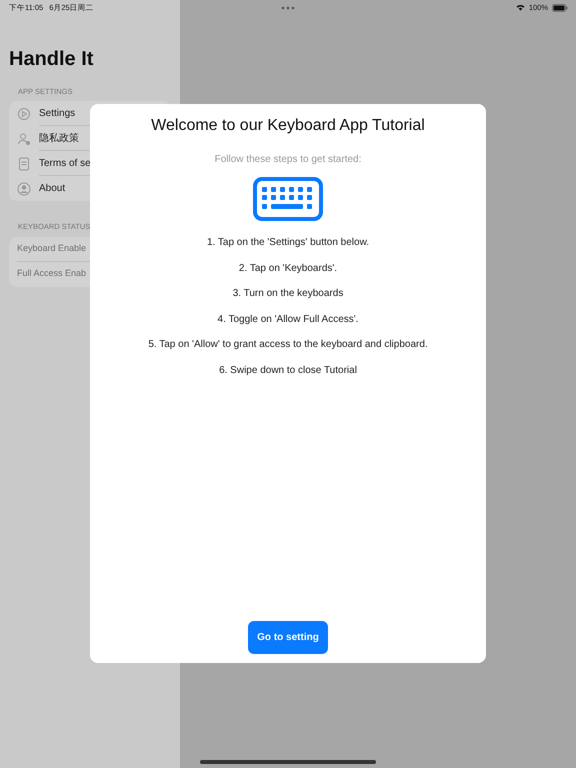 The height and width of the screenshot is (768, 576). What do you see at coordinates (288, 344) in the screenshot?
I see `instruction-step: 5. Tap on 'Allow' to grant access to the keyboard and clipboard.` at bounding box center [288, 344].